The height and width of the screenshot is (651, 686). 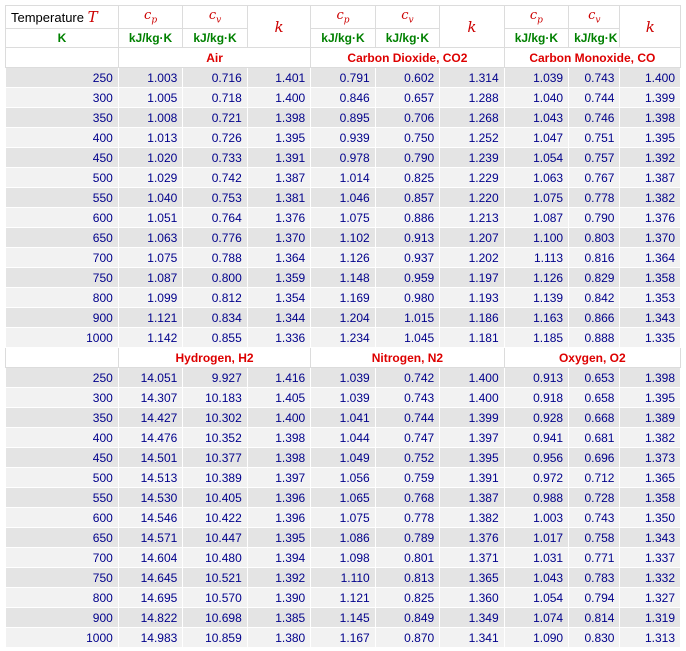 I want to click on value-cell: 1.332, so click(x=650, y=577).